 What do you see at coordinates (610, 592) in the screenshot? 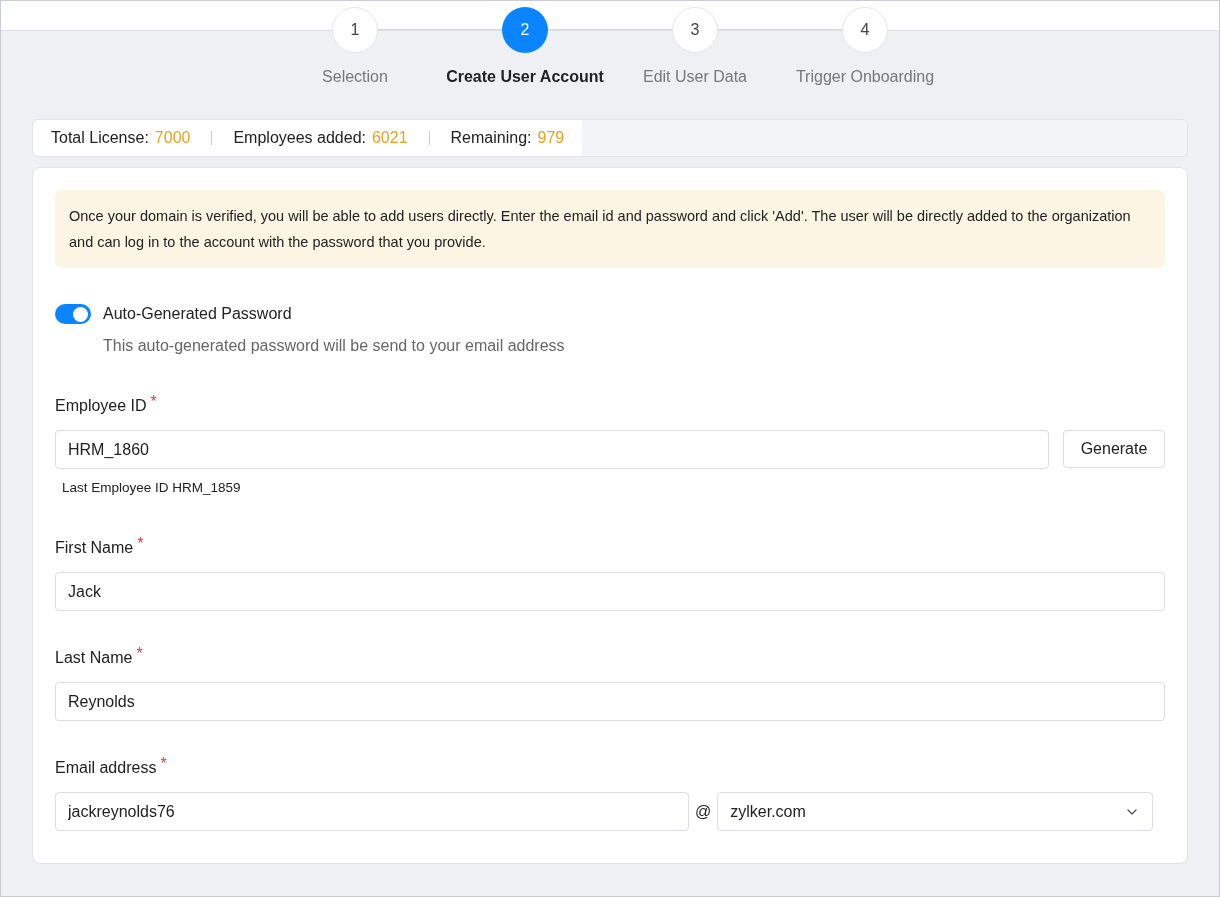
I see `first-name-field: Jack` at bounding box center [610, 592].